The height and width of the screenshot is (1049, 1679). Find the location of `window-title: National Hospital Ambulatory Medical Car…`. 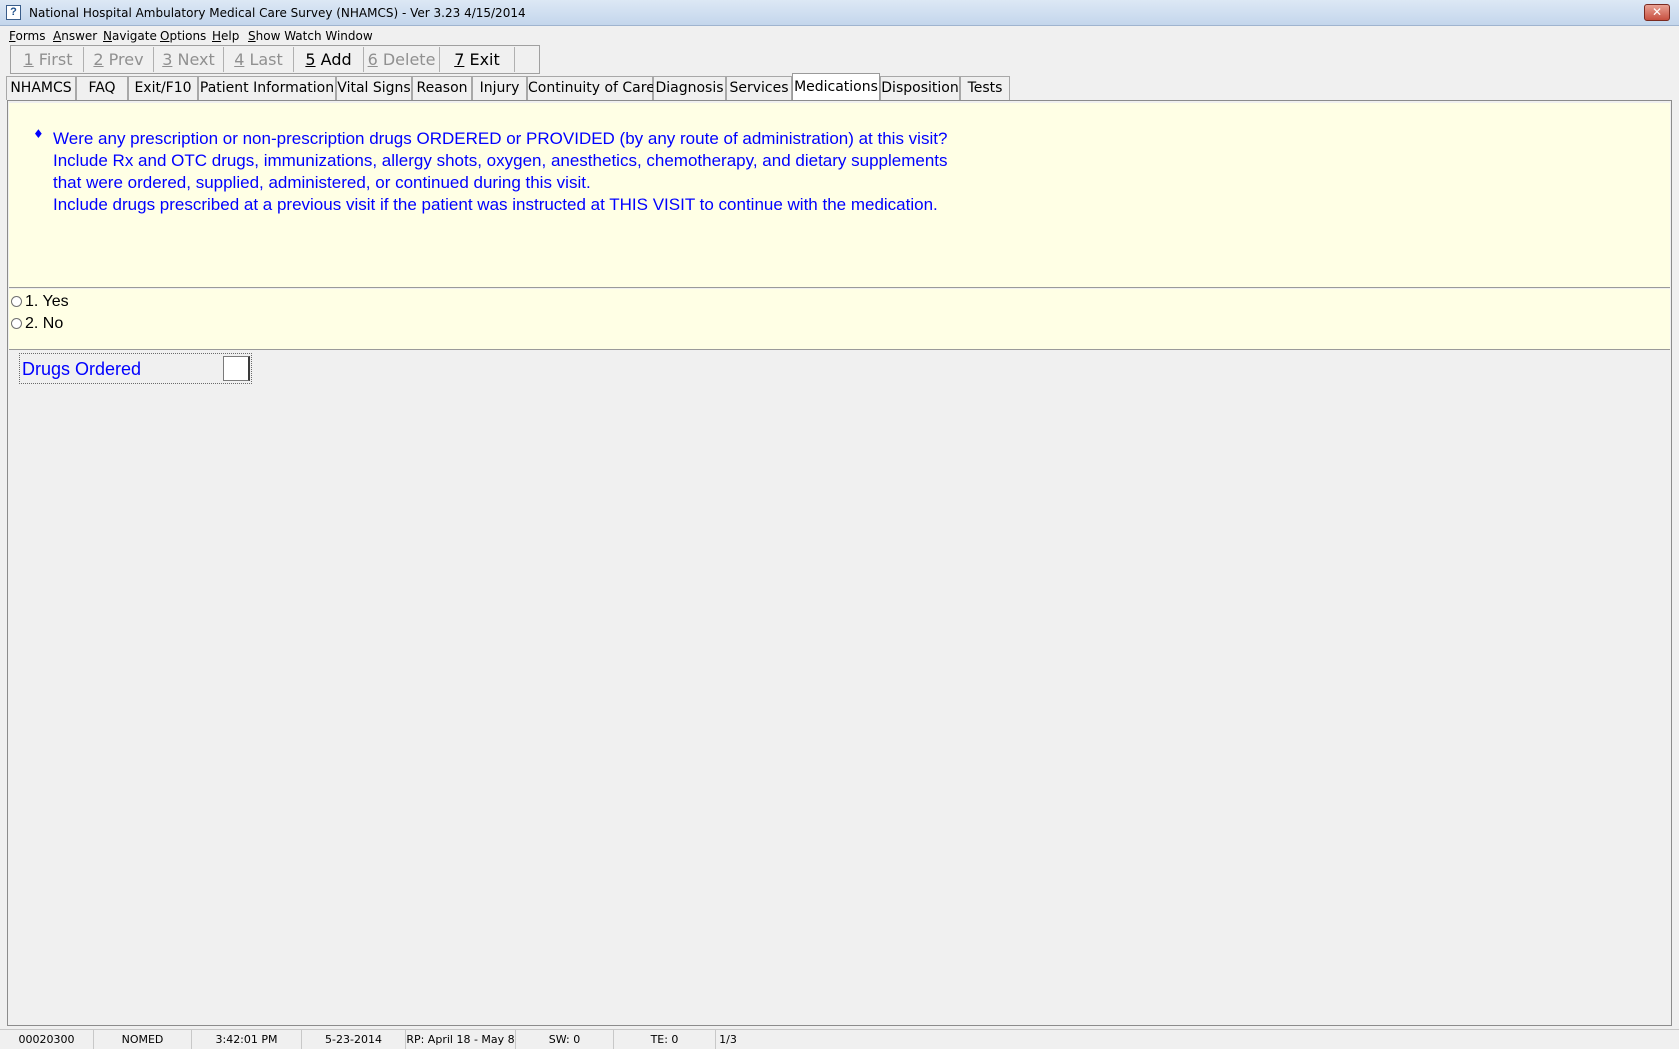

window-title: National Hospital Ambulatory Medical Car… is located at coordinates (277, 13).